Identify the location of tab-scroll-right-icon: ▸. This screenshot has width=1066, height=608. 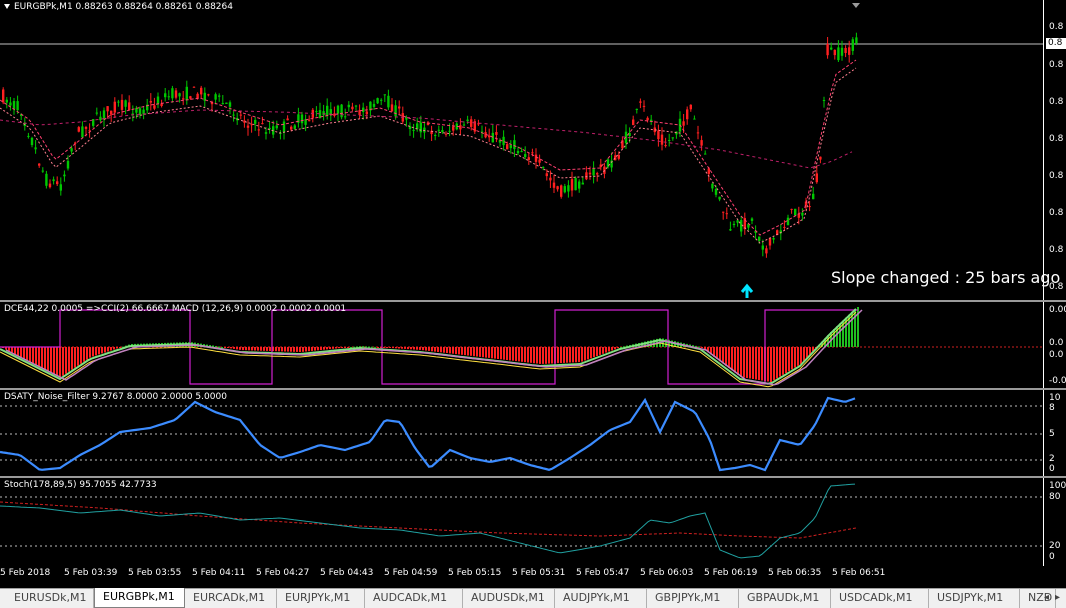
(1057, 597).